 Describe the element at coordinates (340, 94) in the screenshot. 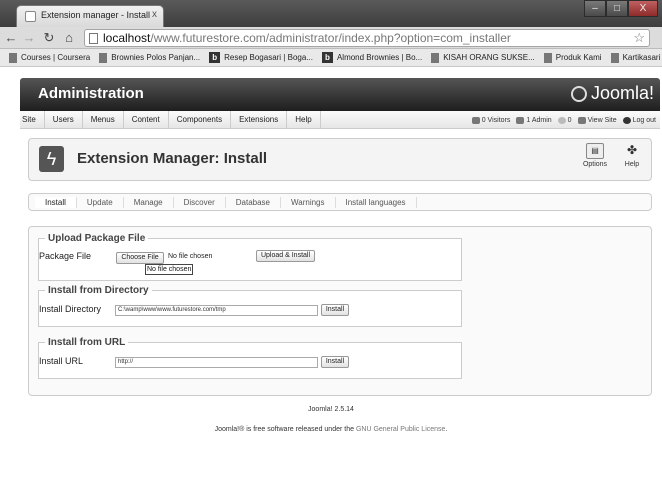

I see `admin-header-bar: Administration Joomla!` at that location.